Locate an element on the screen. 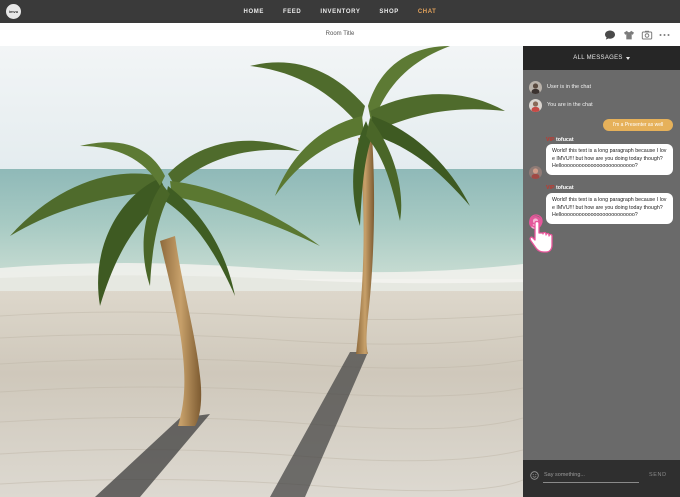 The image size is (680, 497). room-bar: Room Title is located at coordinates (340, 35).